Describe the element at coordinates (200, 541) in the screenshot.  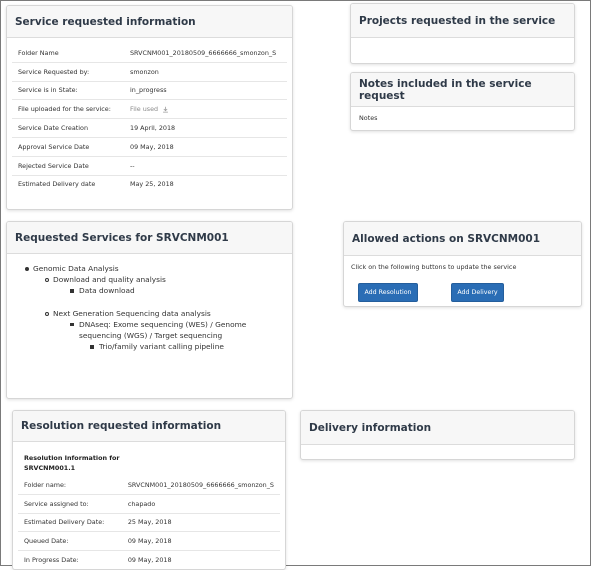
I see `queued-date-value: 09 May, 2018` at that location.